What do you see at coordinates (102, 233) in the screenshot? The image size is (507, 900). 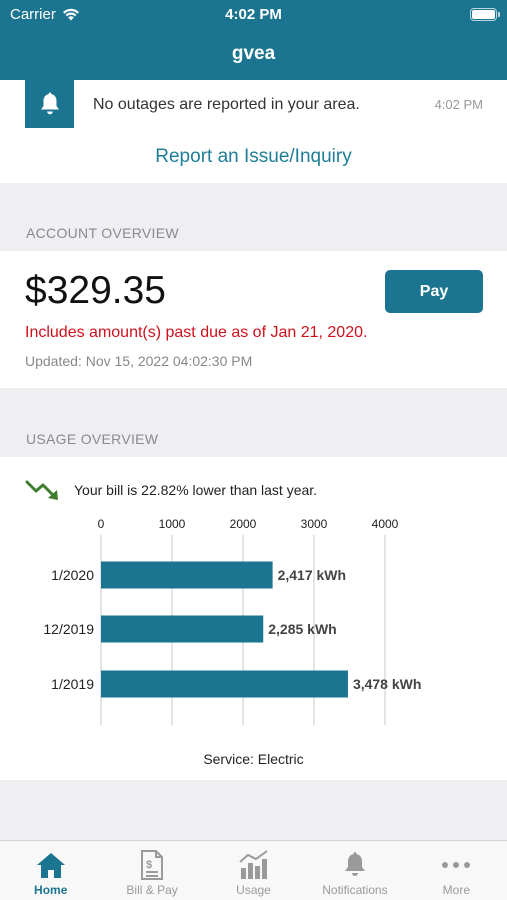 I see `account-overview-heading: ACCOUNT OVERVIEW` at bounding box center [102, 233].